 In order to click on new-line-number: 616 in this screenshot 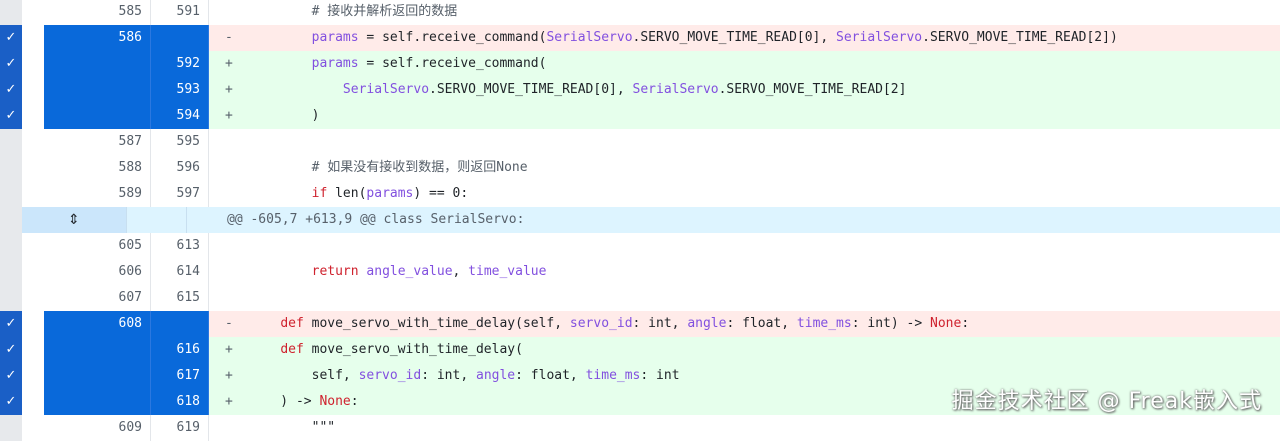, I will do `click(179, 350)`.